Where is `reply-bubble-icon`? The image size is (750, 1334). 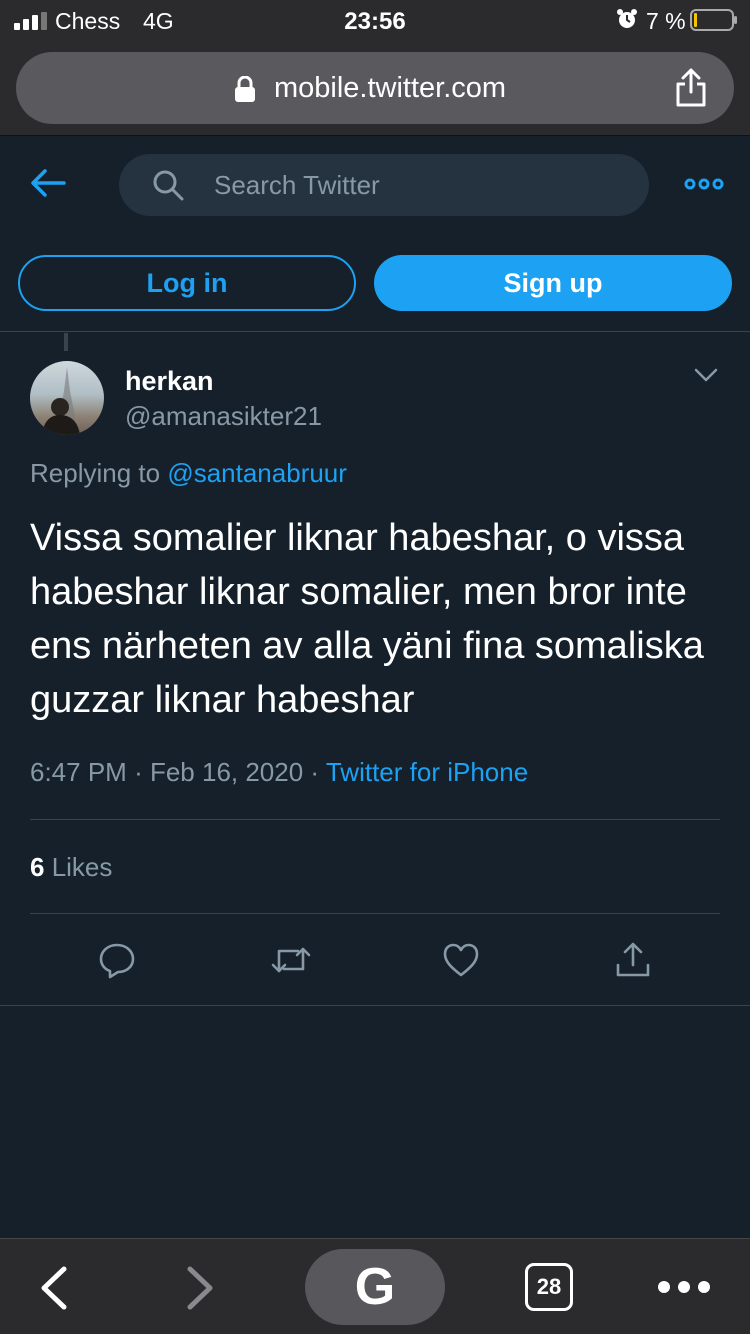
reply-bubble-icon is located at coordinates (117, 960).